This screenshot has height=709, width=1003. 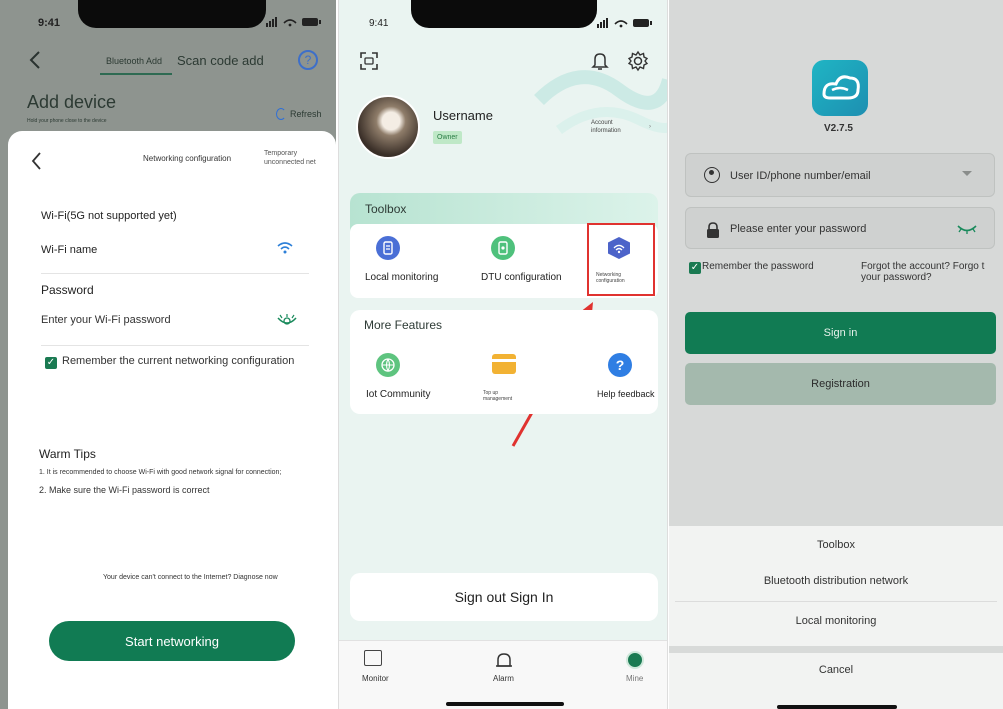 What do you see at coordinates (447, 137) in the screenshot?
I see `role-badge: Owner` at bounding box center [447, 137].